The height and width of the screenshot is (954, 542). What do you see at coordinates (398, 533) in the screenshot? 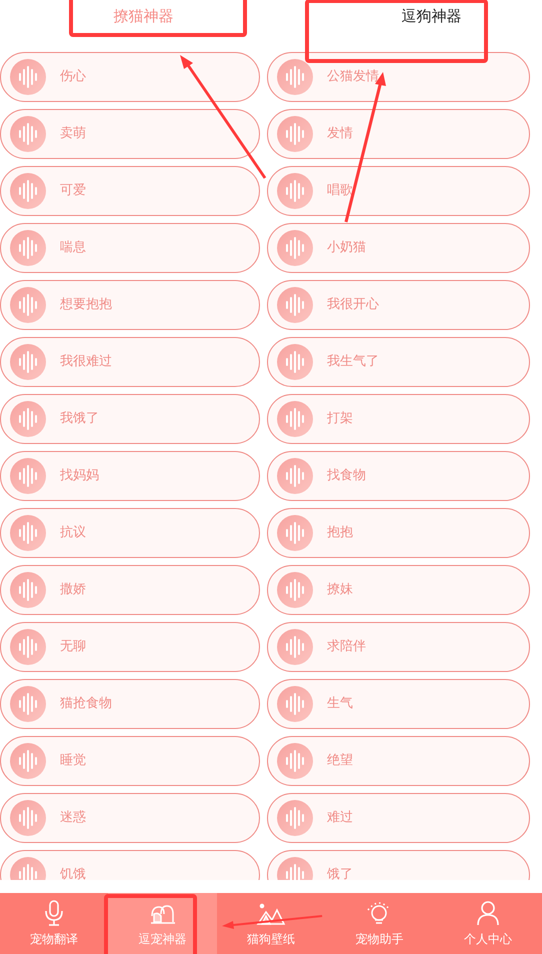
I see `sound-button: 抱抱` at bounding box center [398, 533].